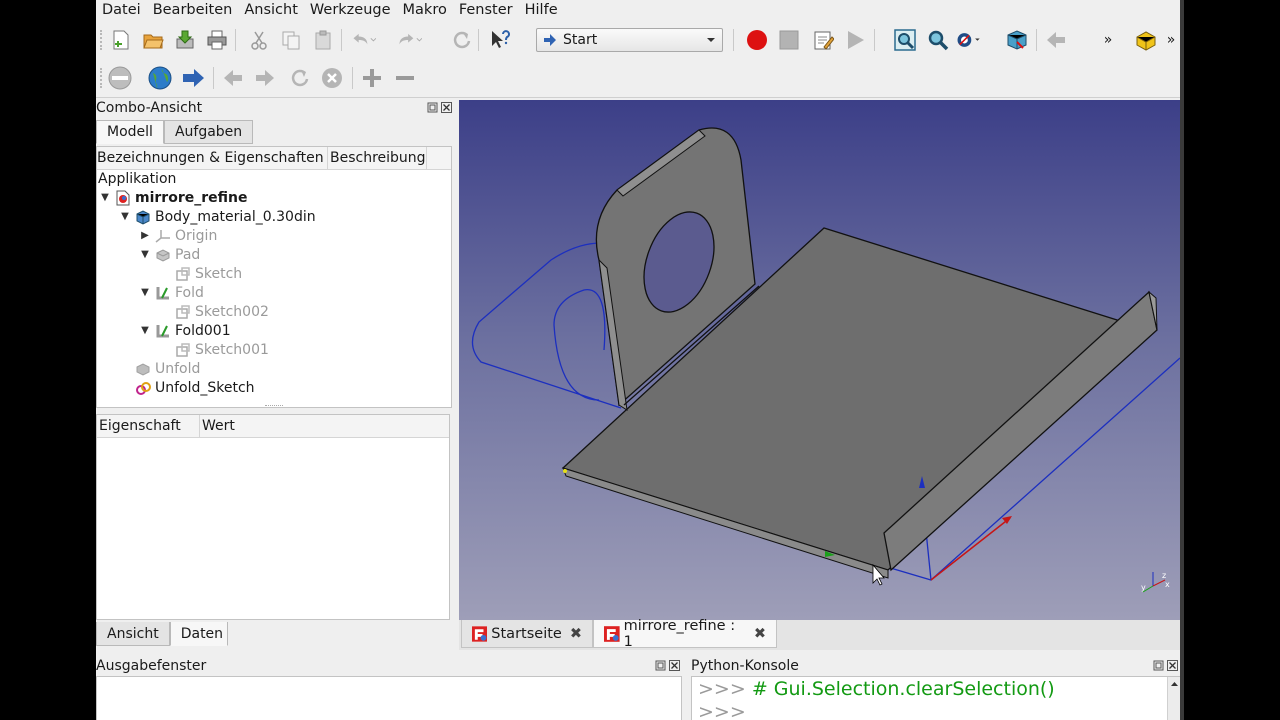 This screenshot has width=1280, height=720. I want to click on fit-selection-button, so click(938, 40).